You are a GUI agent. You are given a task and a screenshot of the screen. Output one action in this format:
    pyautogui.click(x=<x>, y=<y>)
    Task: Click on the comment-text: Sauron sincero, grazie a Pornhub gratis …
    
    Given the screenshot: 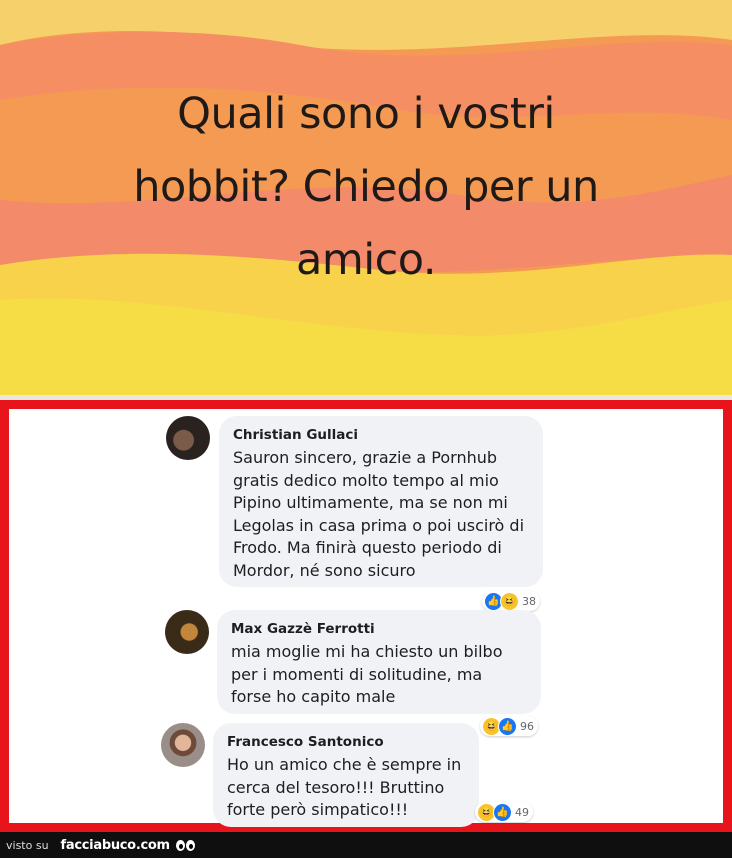 What is the action you would take?
    pyautogui.click(x=379, y=514)
    